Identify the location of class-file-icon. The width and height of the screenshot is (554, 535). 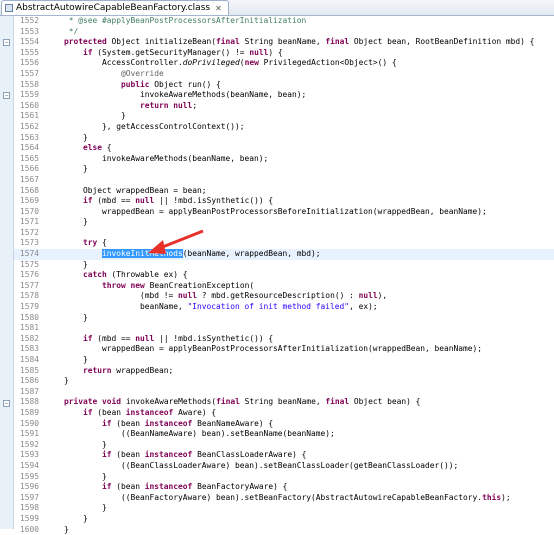
(9, 8).